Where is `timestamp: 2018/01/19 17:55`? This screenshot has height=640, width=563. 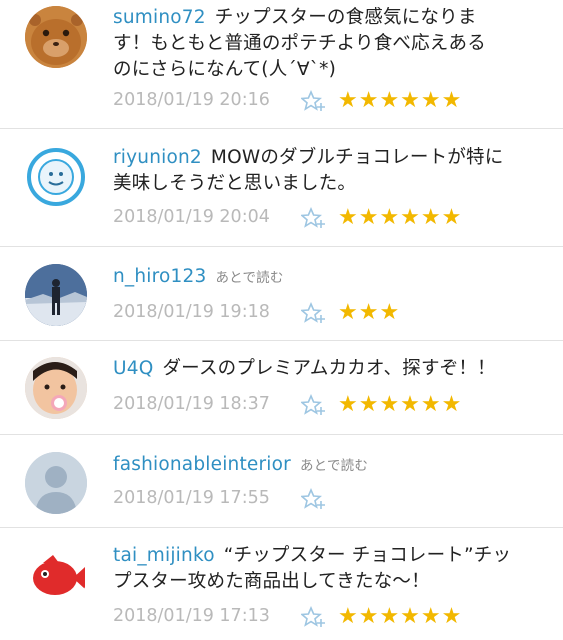 timestamp: 2018/01/19 17:55 is located at coordinates (191, 498).